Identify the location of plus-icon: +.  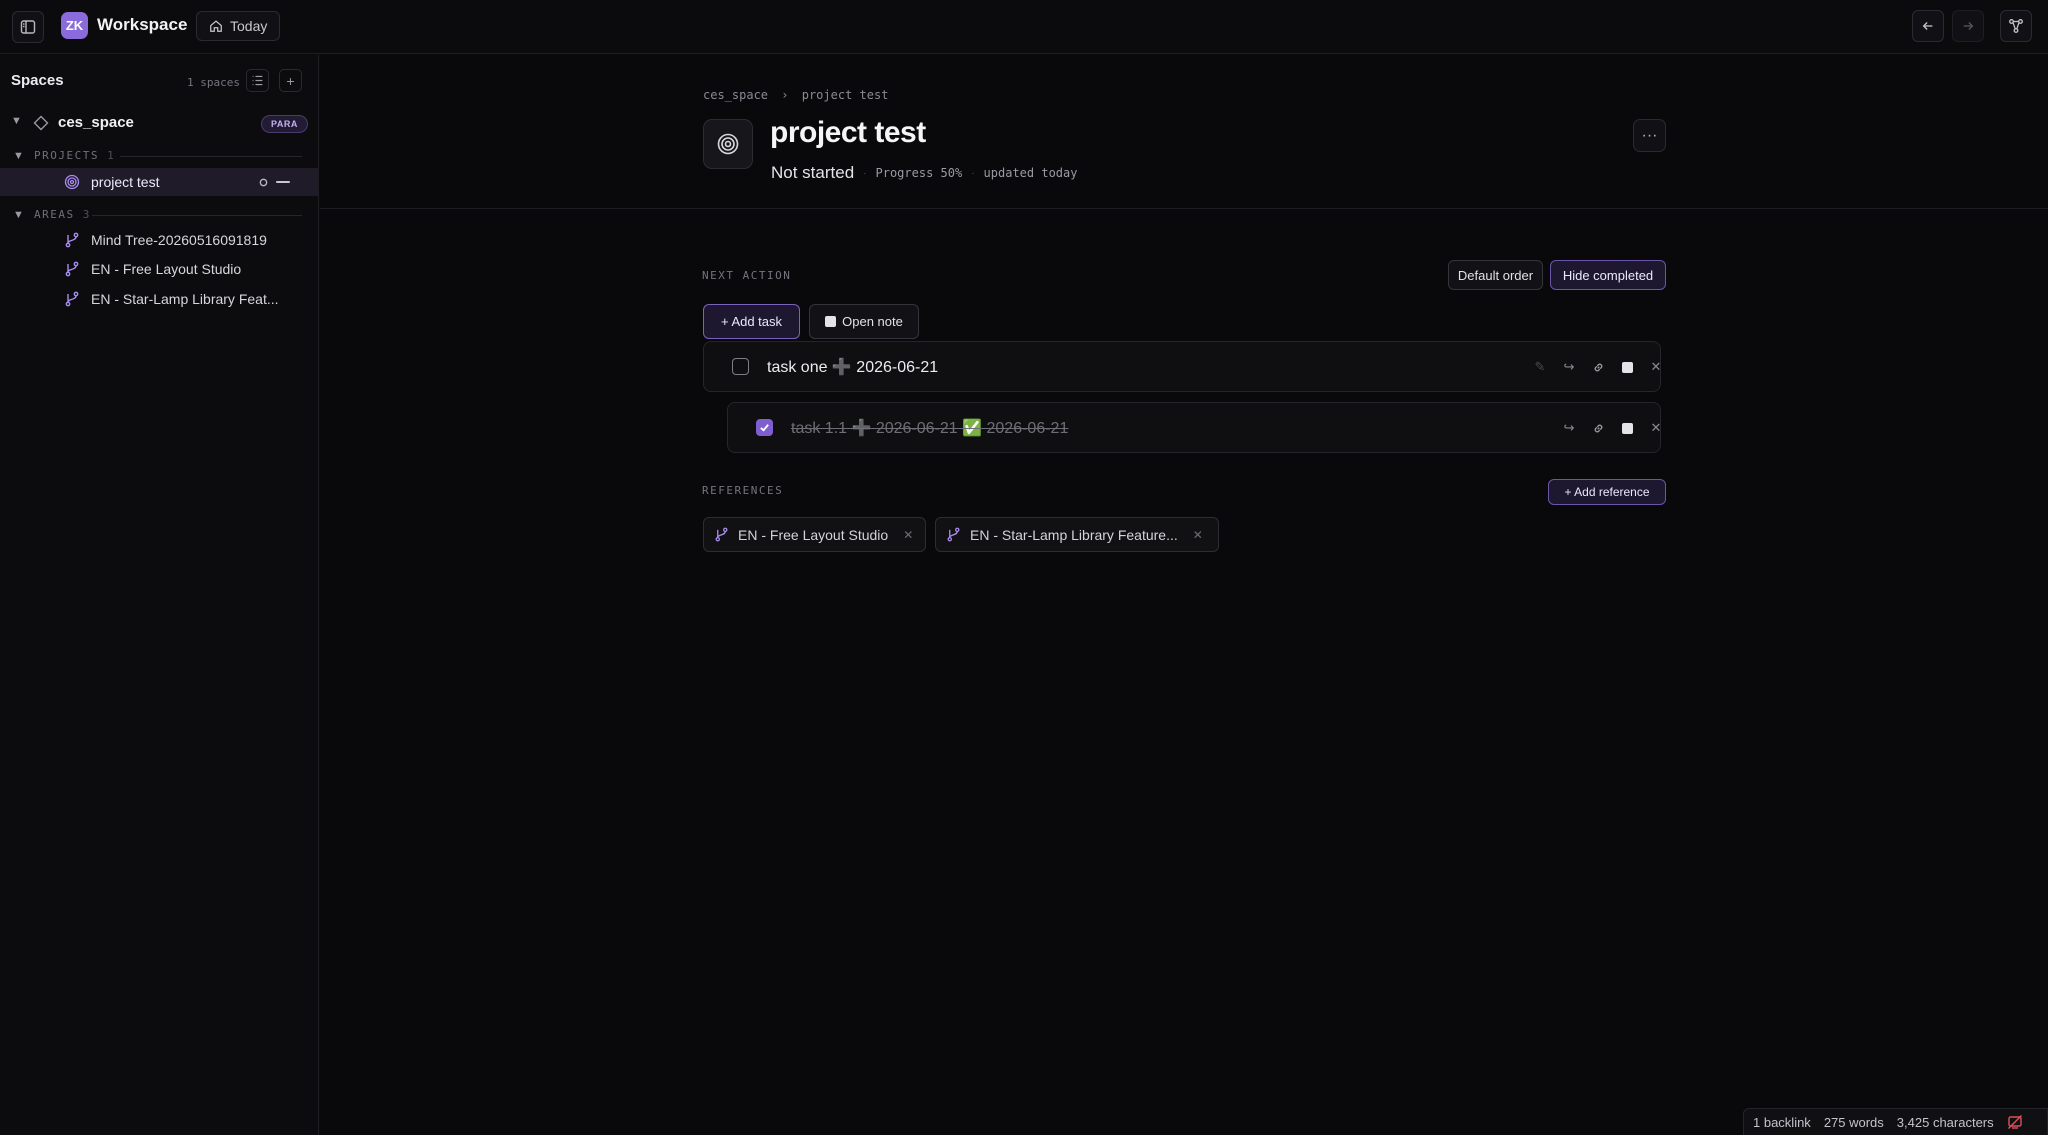
(290, 80).